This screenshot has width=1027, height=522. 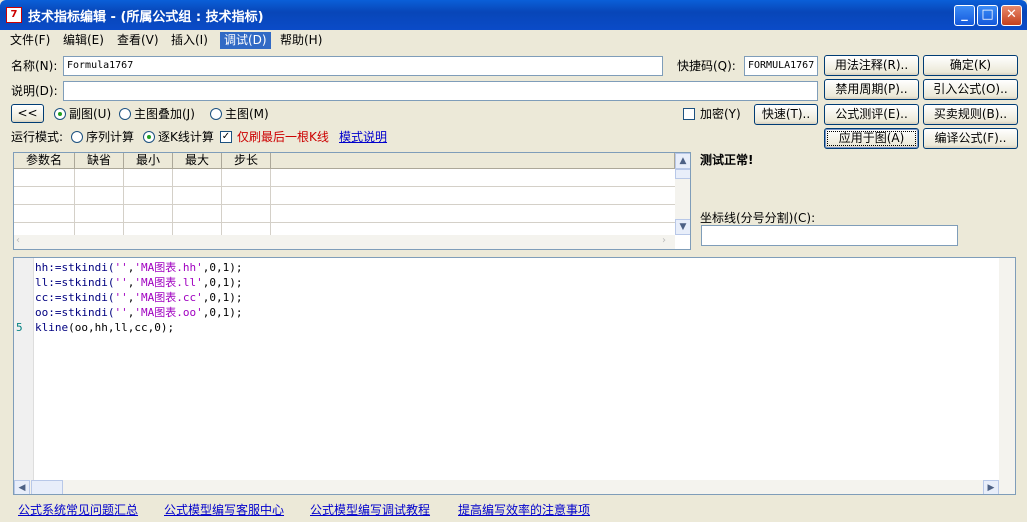 What do you see at coordinates (197, 161) in the screenshot?
I see `param-header-max: 最大` at bounding box center [197, 161].